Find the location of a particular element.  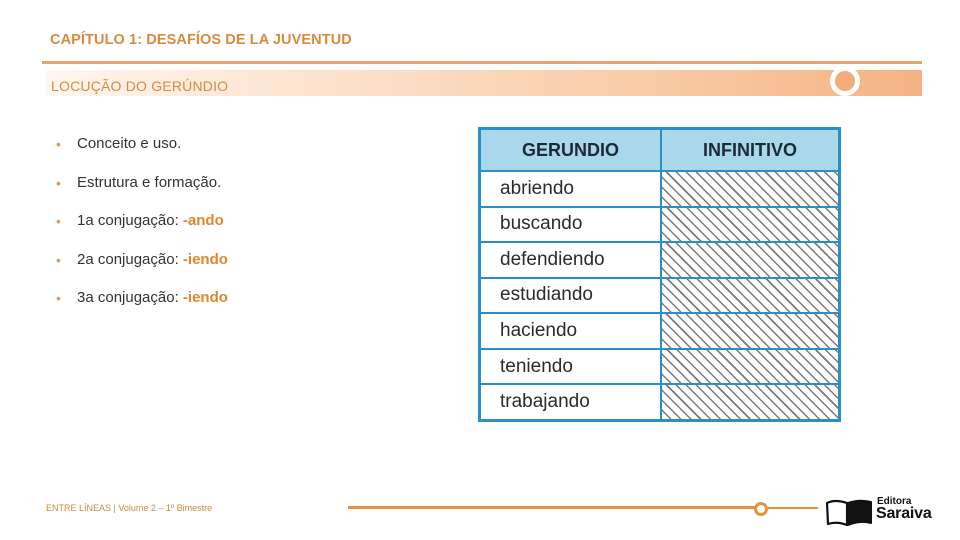

bullet-text: 3a conjugação: is located at coordinates (130, 297).